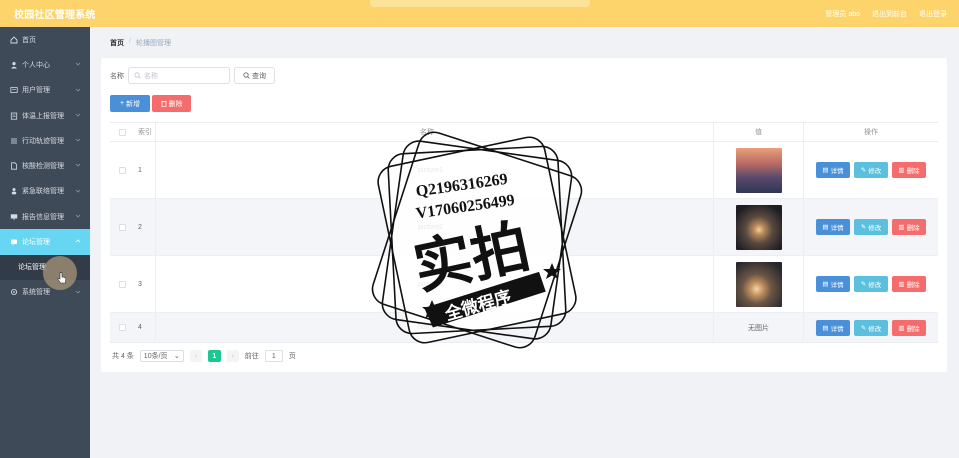 The image size is (959, 458). Describe the element at coordinates (273, 356) in the screenshot. I see `goto-page-input: 1` at that location.